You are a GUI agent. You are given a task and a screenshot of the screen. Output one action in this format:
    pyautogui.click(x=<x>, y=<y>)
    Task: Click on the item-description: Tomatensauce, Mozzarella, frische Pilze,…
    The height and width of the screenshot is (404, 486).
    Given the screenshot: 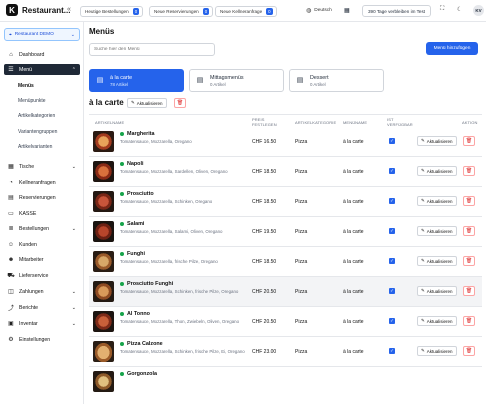 What is the action you would take?
    pyautogui.click(x=169, y=261)
    